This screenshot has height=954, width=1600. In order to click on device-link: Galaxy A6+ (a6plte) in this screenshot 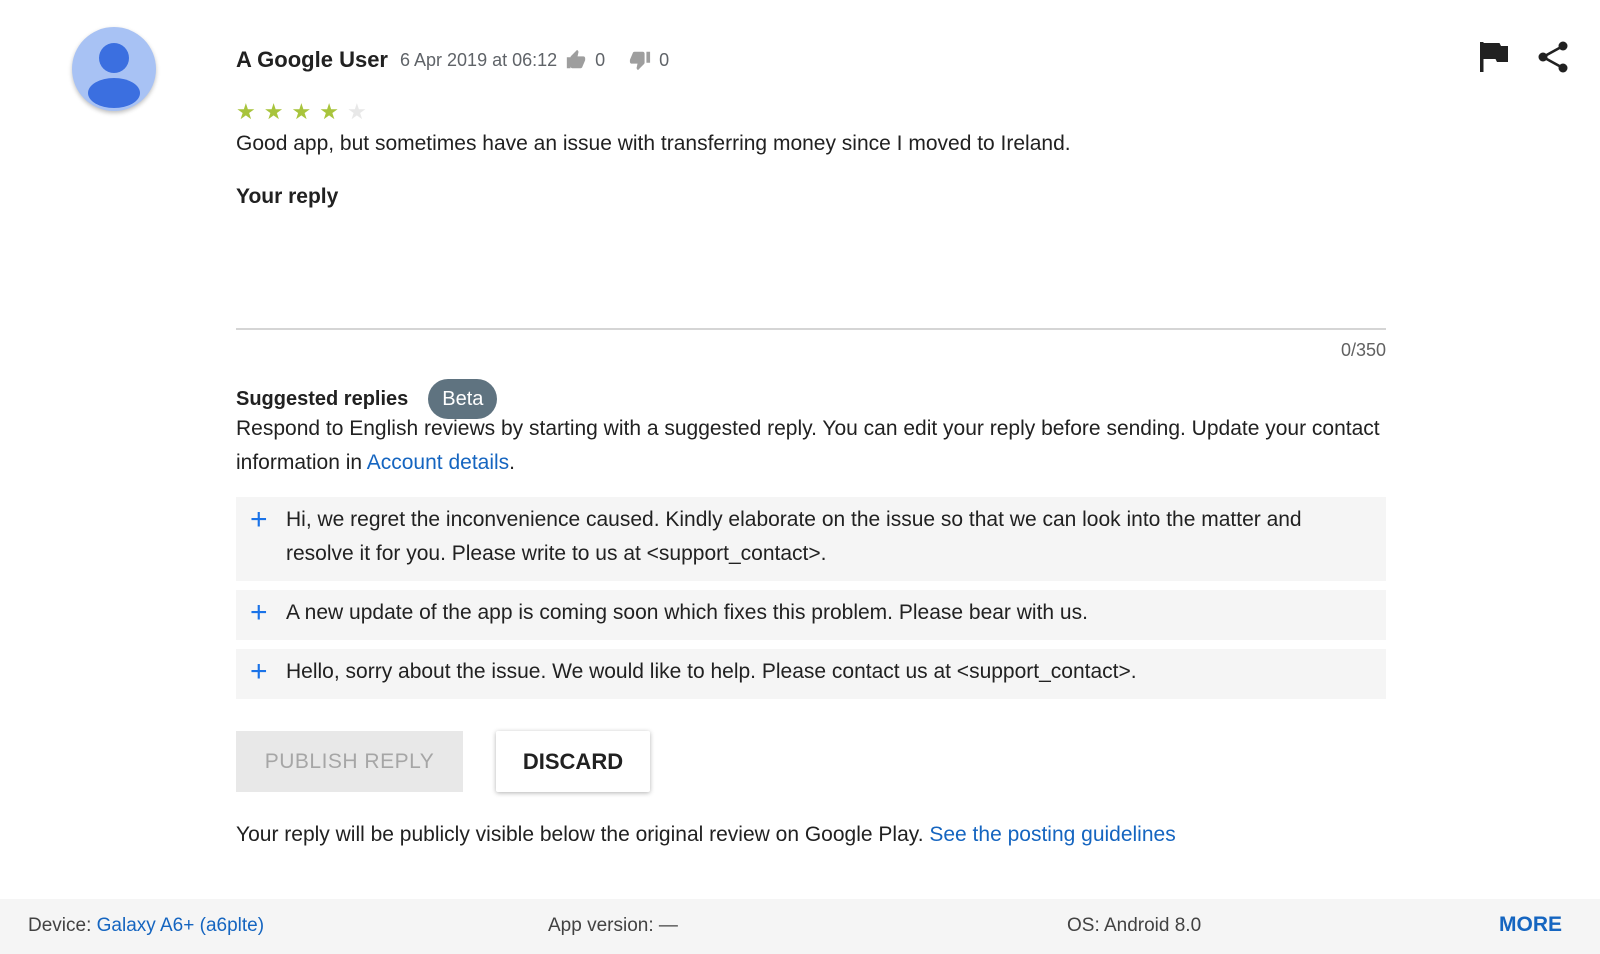, I will do `click(180, 925)`.